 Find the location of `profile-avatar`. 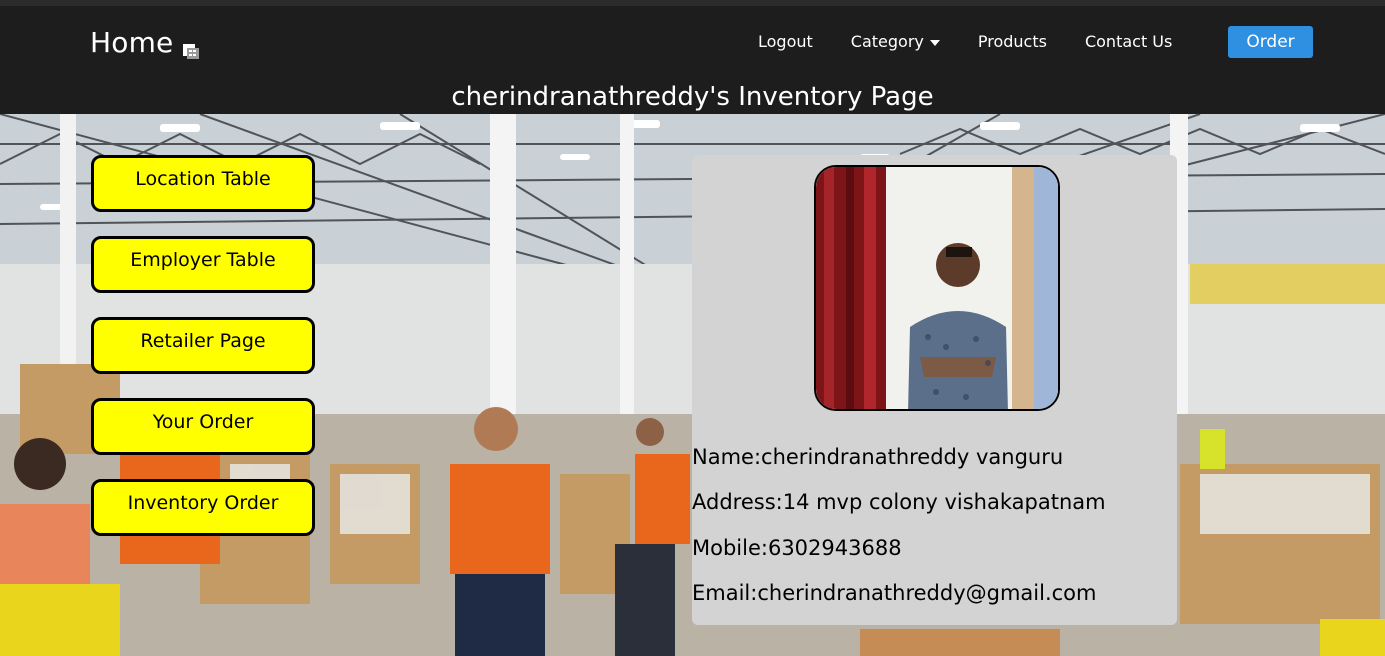

profile-avatar is located at coordinates (937, 288).